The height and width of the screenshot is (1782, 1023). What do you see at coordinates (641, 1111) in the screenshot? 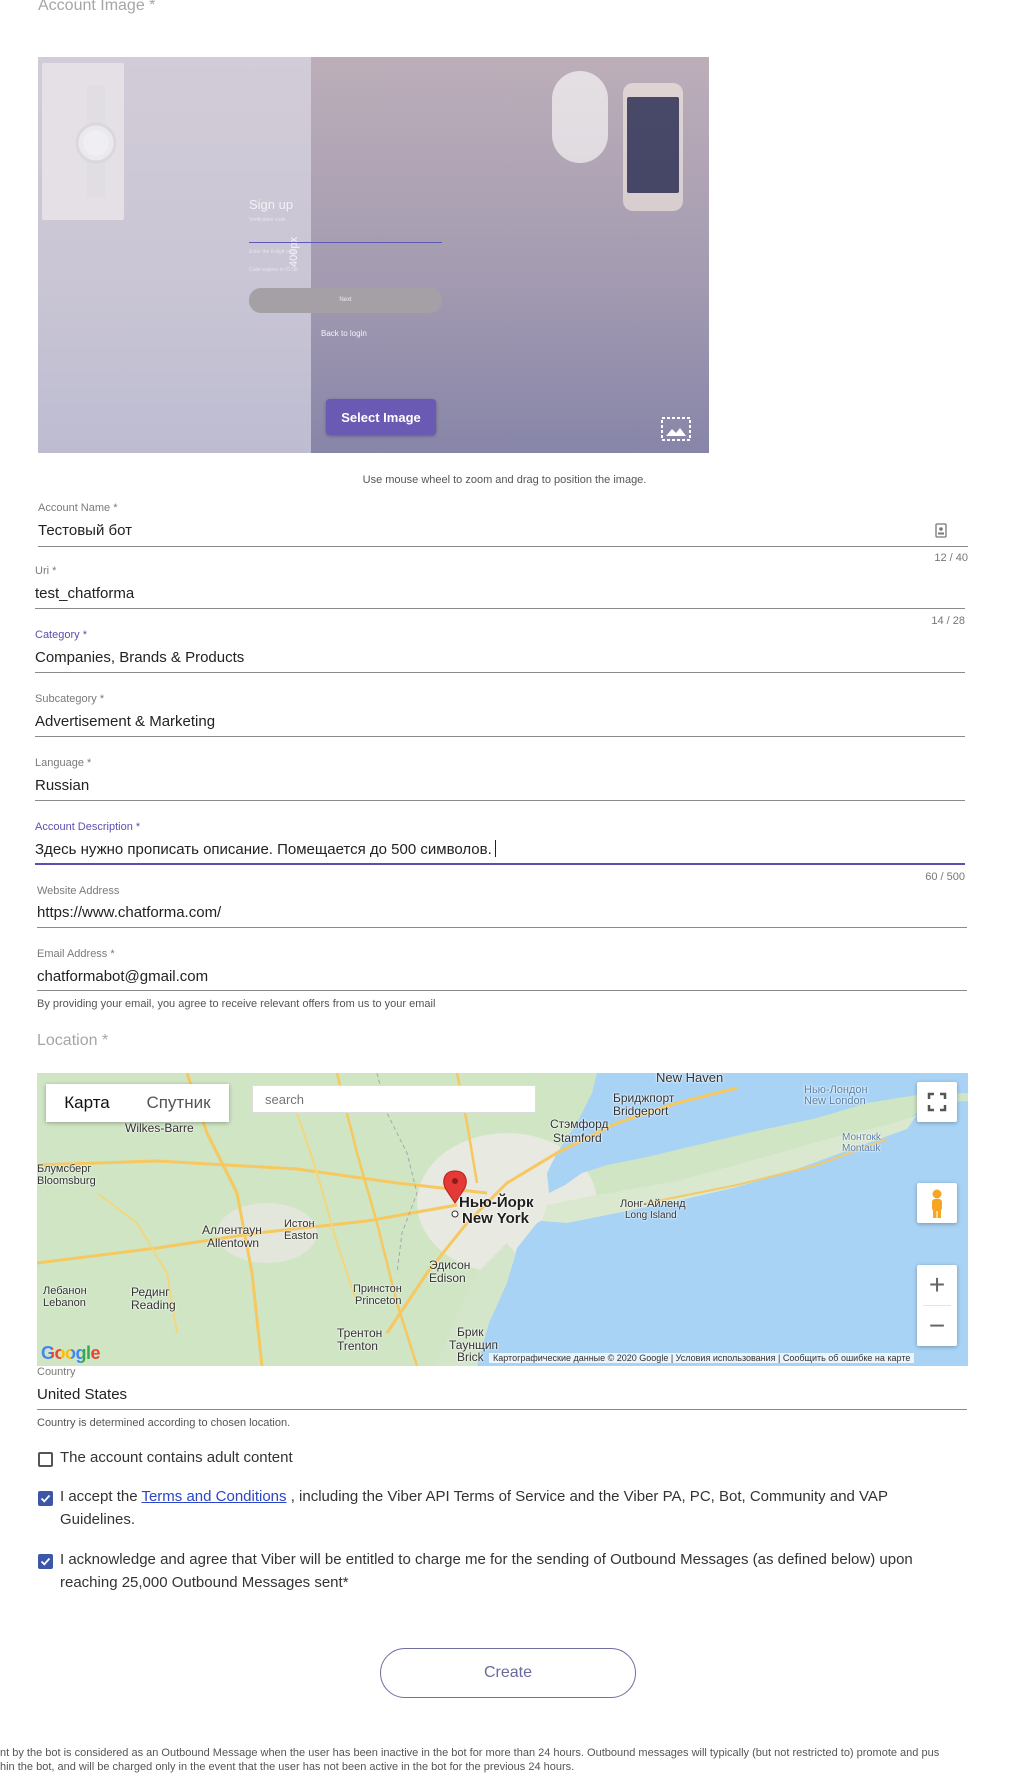
I see `map-label-bridgeport: Bridgeport` at bounding box center [641, 1111].